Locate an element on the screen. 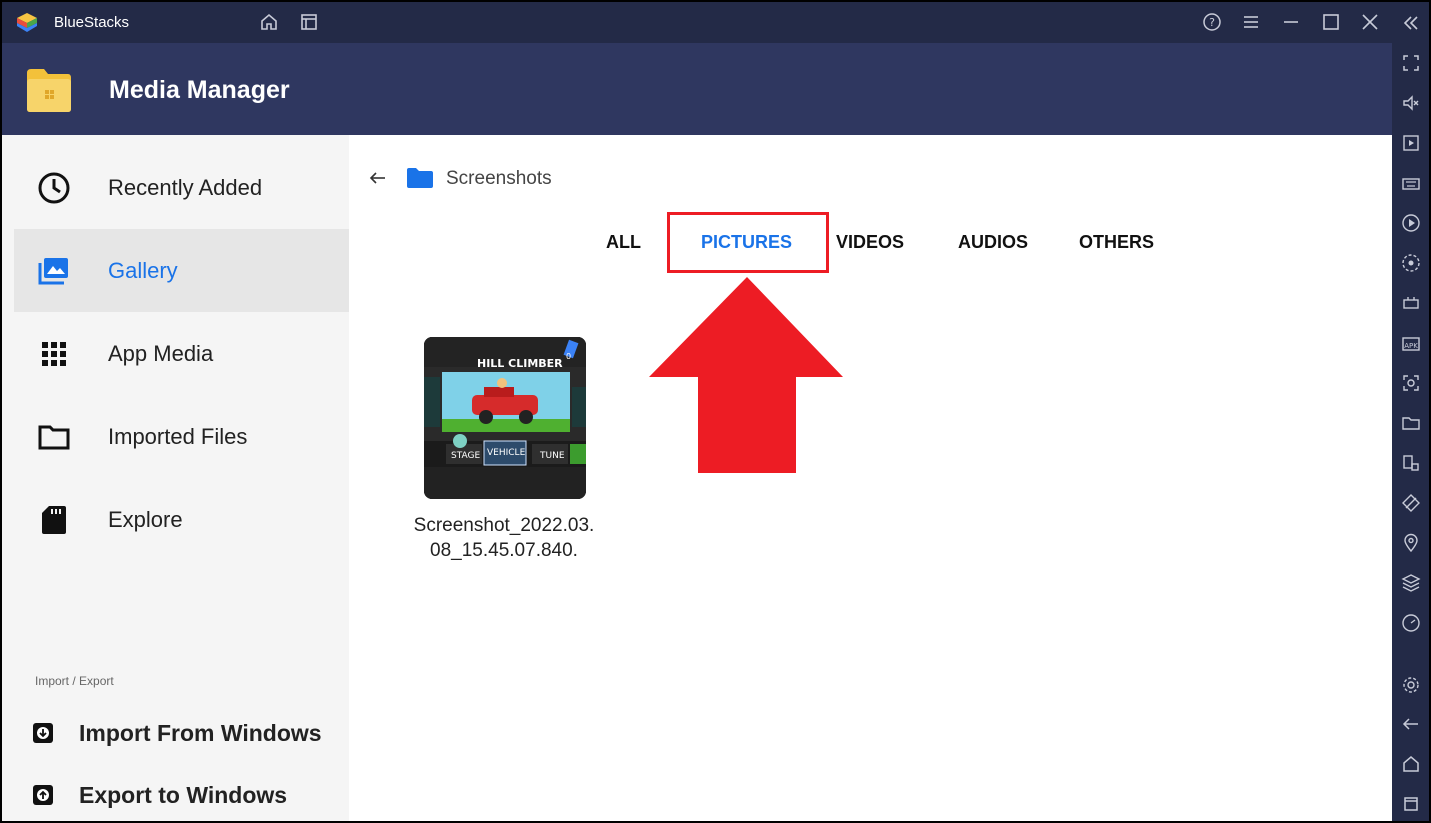  import-from-windows-button: Import From Windows is located at coordinates (187, 732).